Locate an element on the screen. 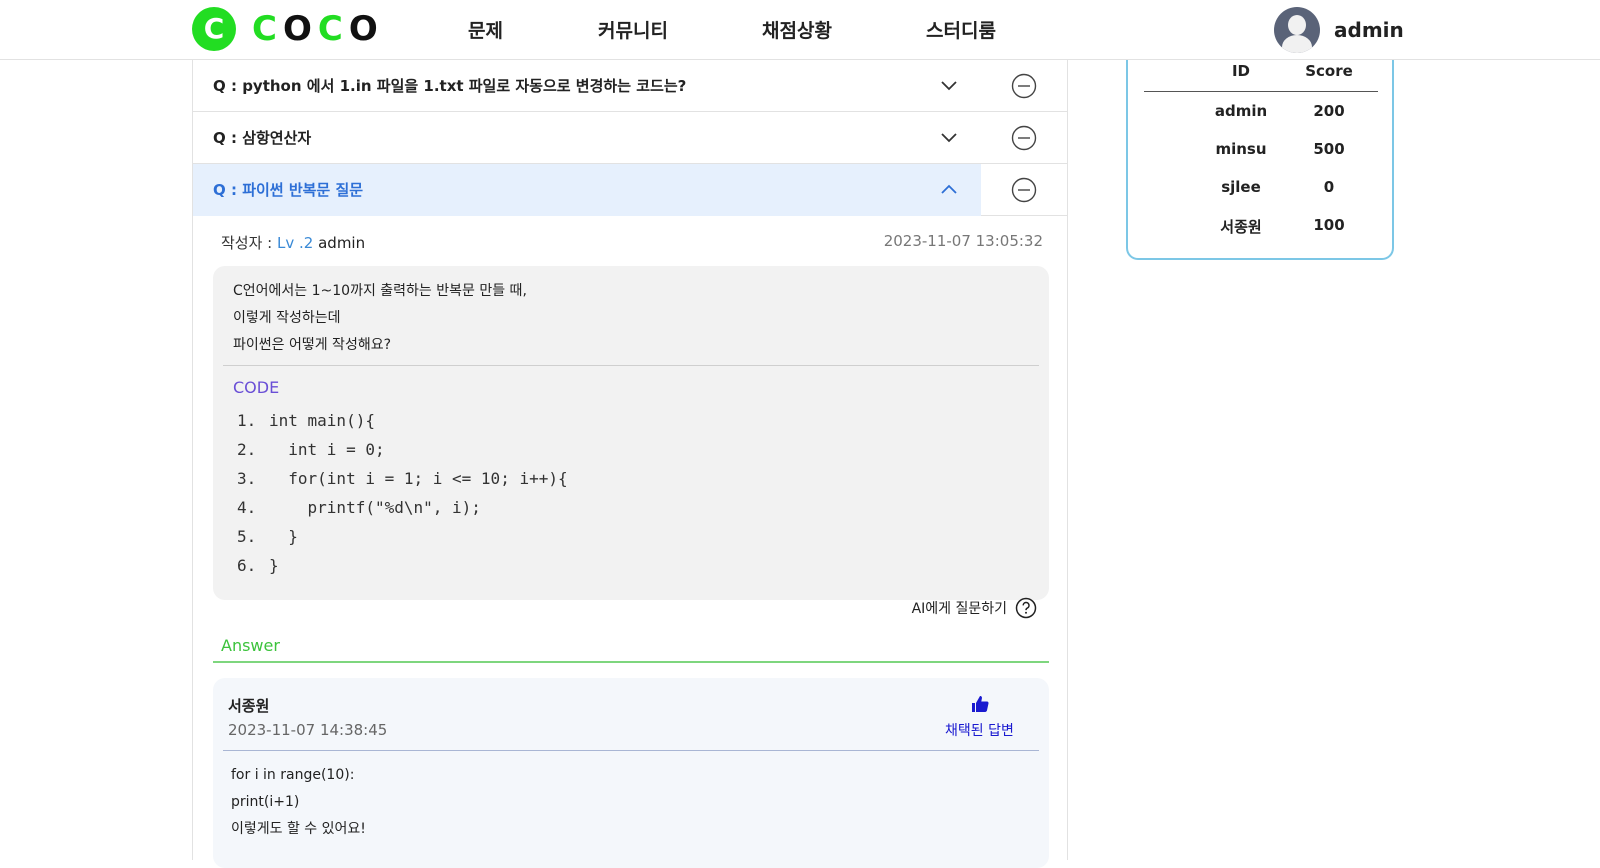  top-header: C COCO 문제 커뮤니티 채점상황 스터디룸 admin is located at coordinates (800, 30).